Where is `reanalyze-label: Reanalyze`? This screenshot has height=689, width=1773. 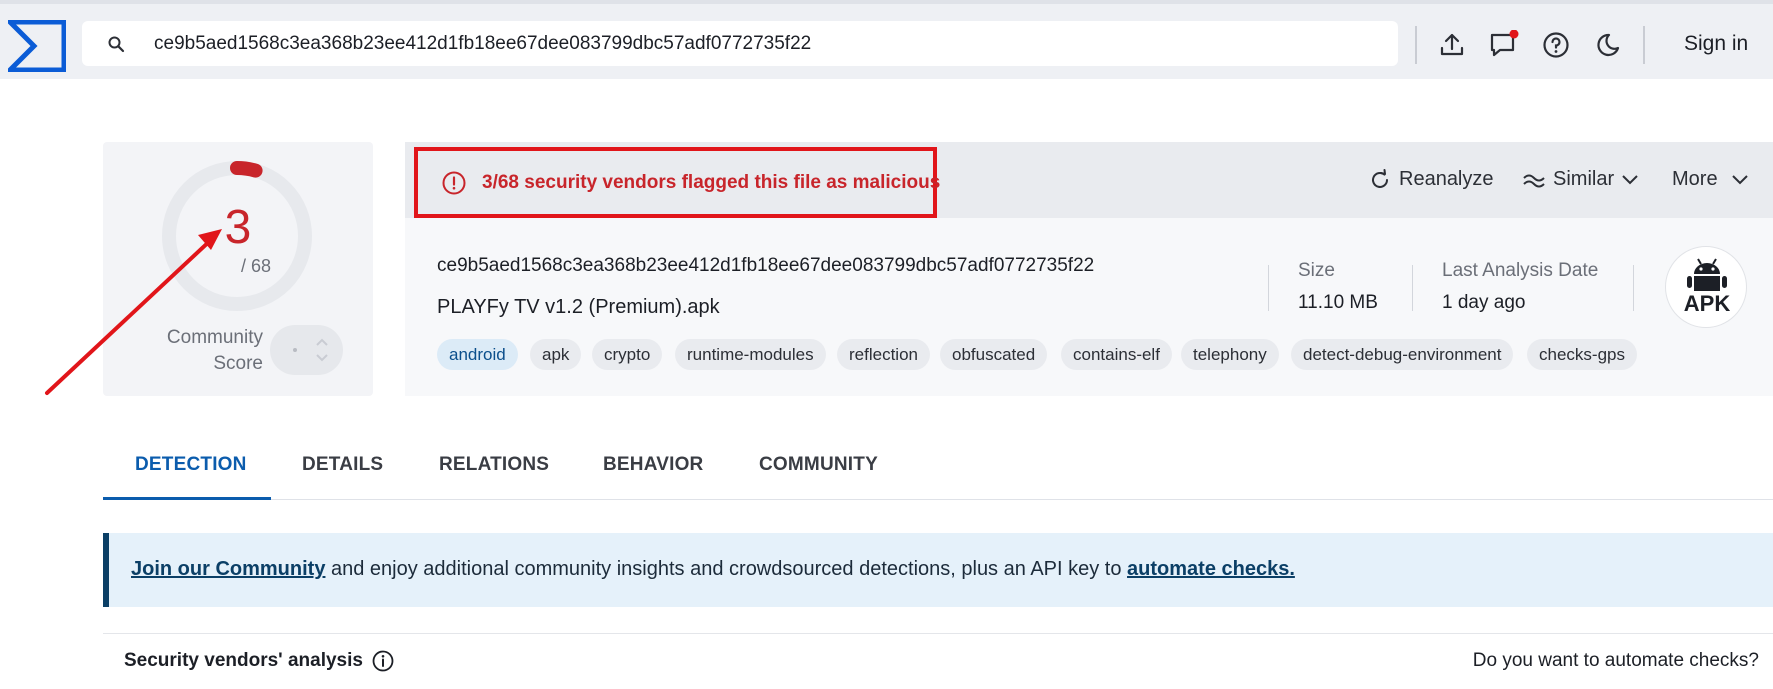
reanalyze-label: Reanalyze is located at coordinates (1446, 179).